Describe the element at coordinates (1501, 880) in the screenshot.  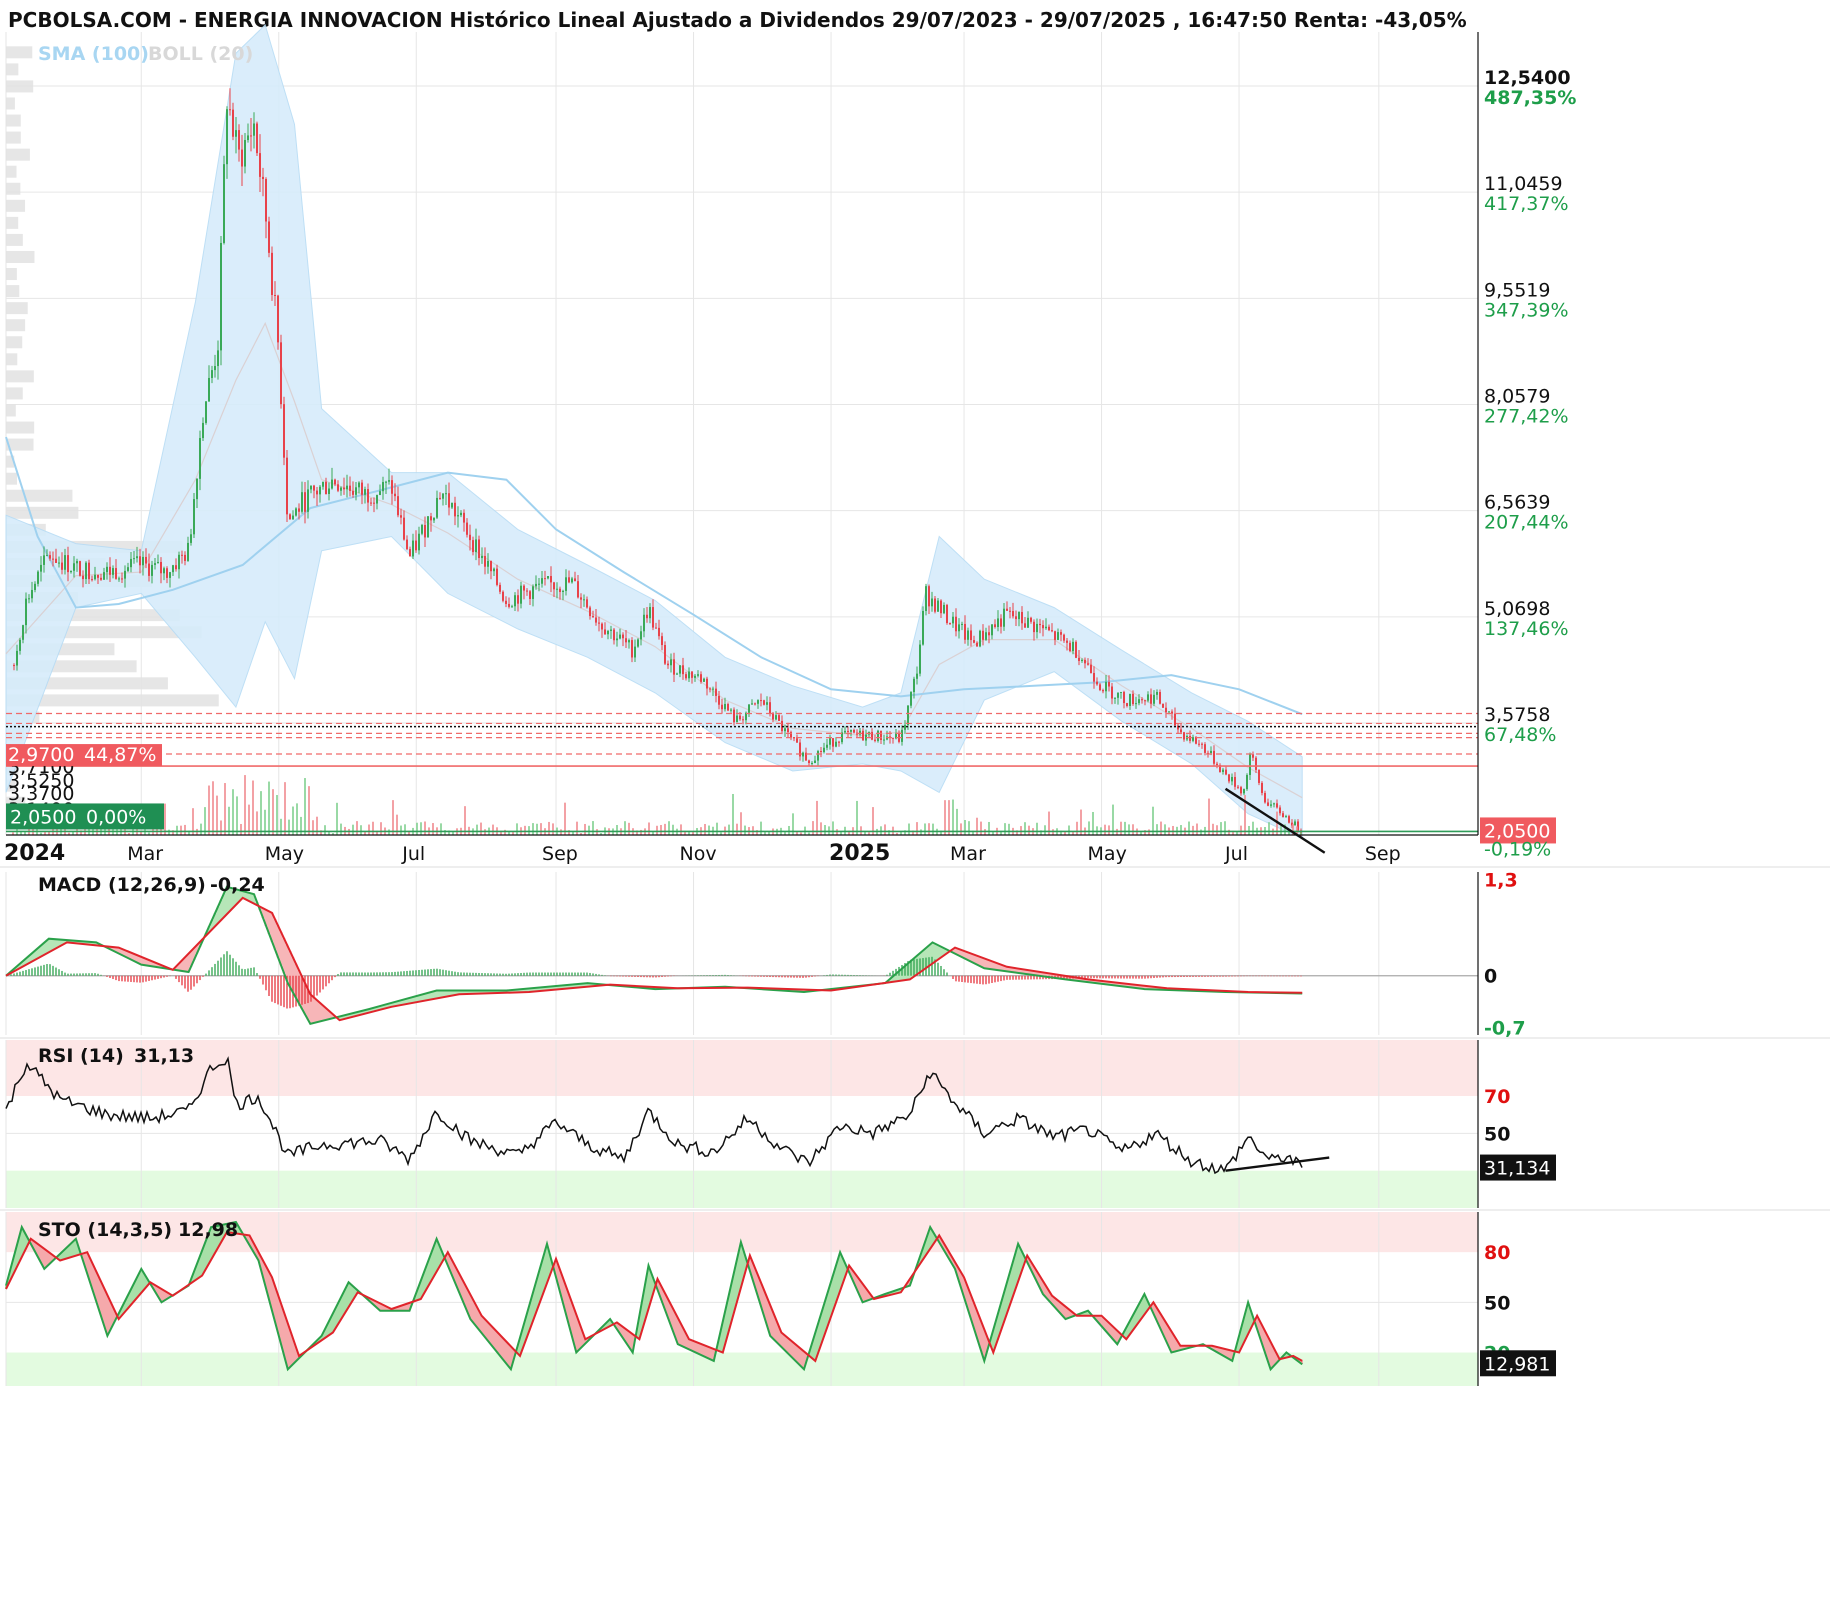
I see `macd-tick-label: 1,3` at that location.